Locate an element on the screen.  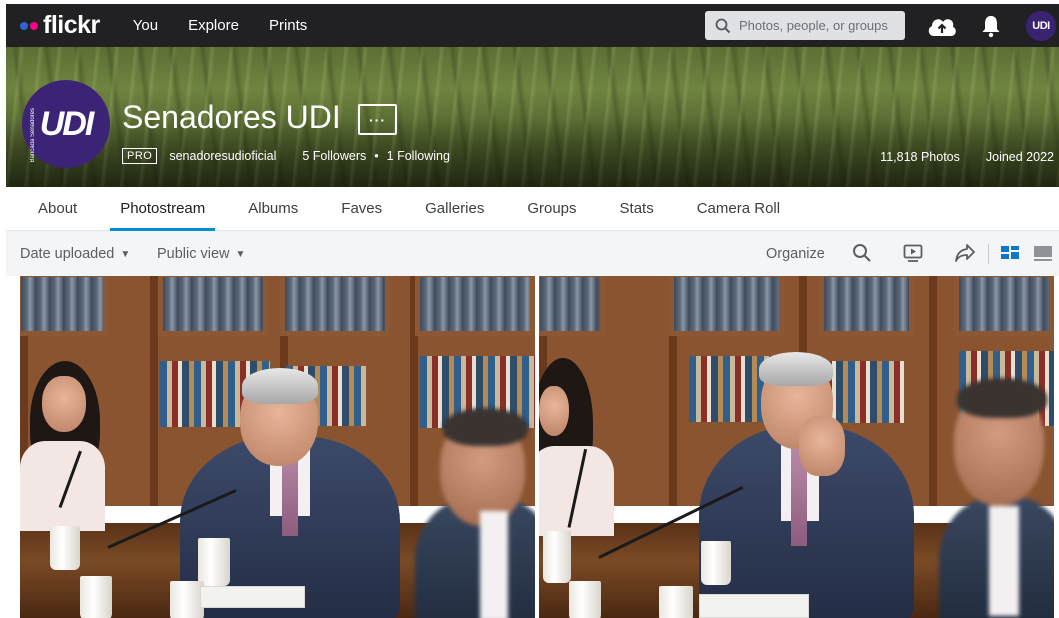
logo-wordmark: flickr is located at coordinates (71, 25).